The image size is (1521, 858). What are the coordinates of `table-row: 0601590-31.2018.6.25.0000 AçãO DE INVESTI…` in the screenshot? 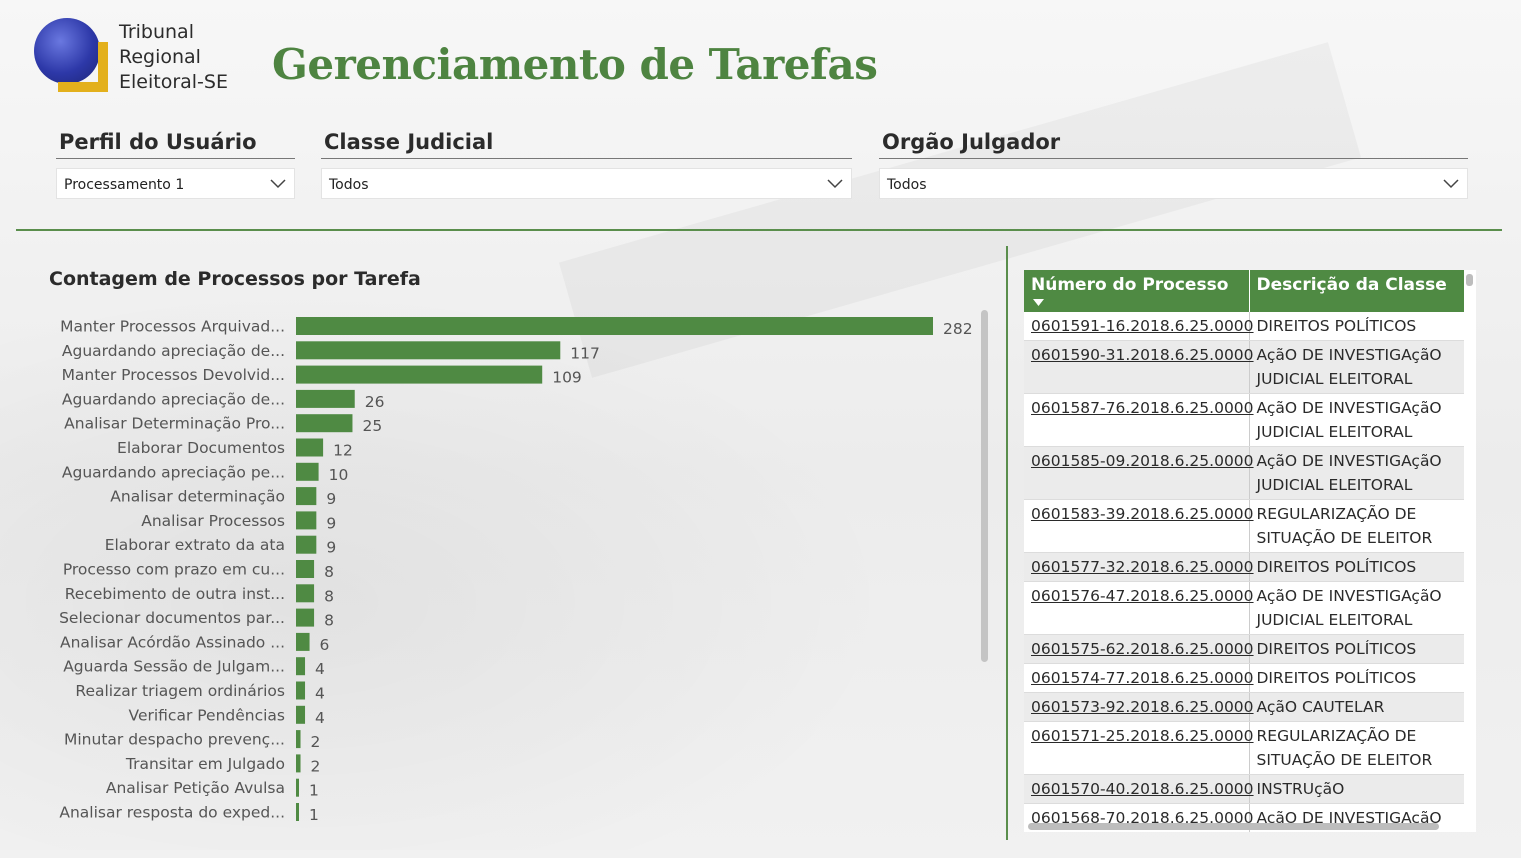 It's located at (1244, 367).